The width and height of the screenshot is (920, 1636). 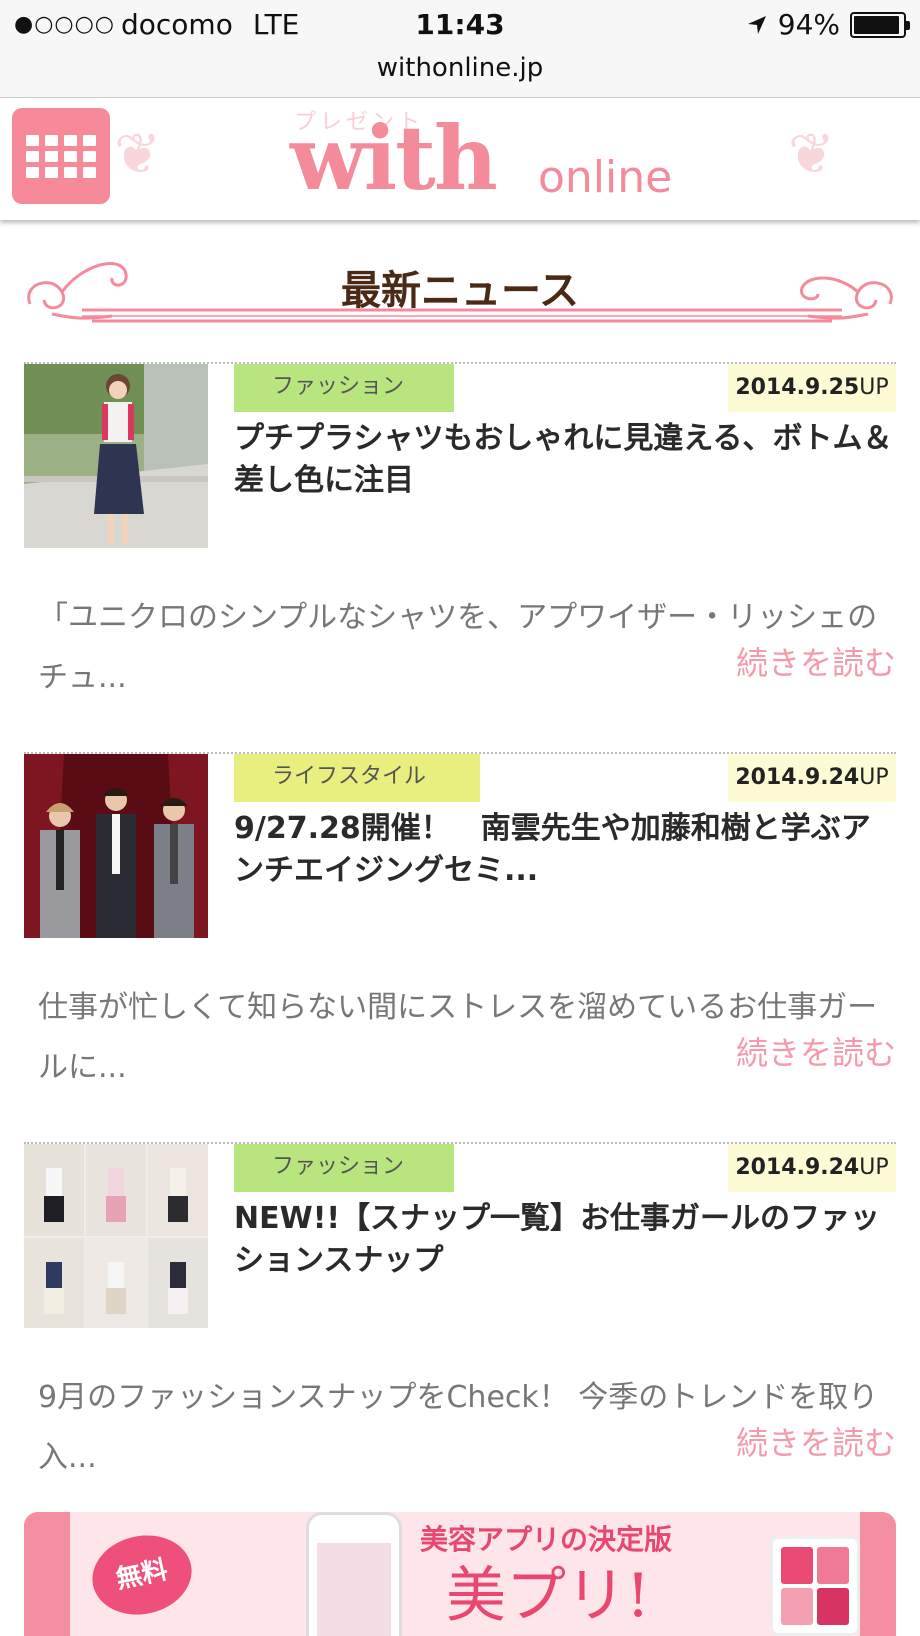 What do you see at coordinates (357, 778) in the screenshot?
I see `category-tag: ライフスタイル` at bounding box center [357, 778].